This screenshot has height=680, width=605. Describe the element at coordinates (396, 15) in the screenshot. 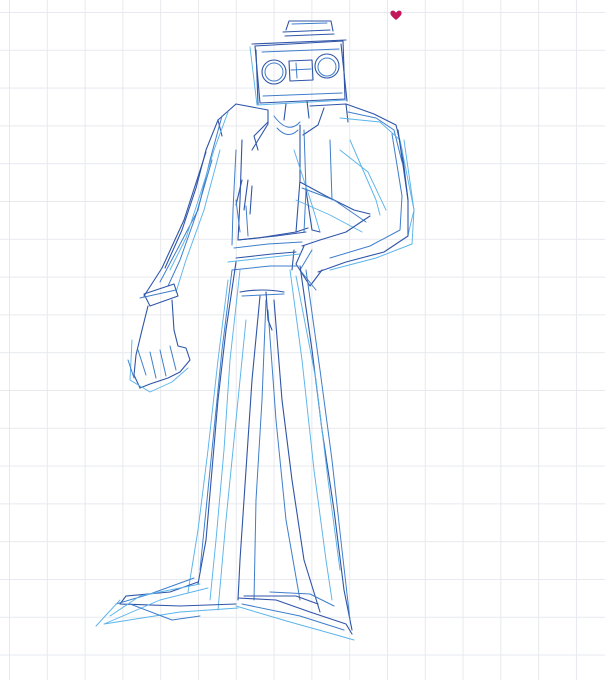

I see `heart-icon` at that location.